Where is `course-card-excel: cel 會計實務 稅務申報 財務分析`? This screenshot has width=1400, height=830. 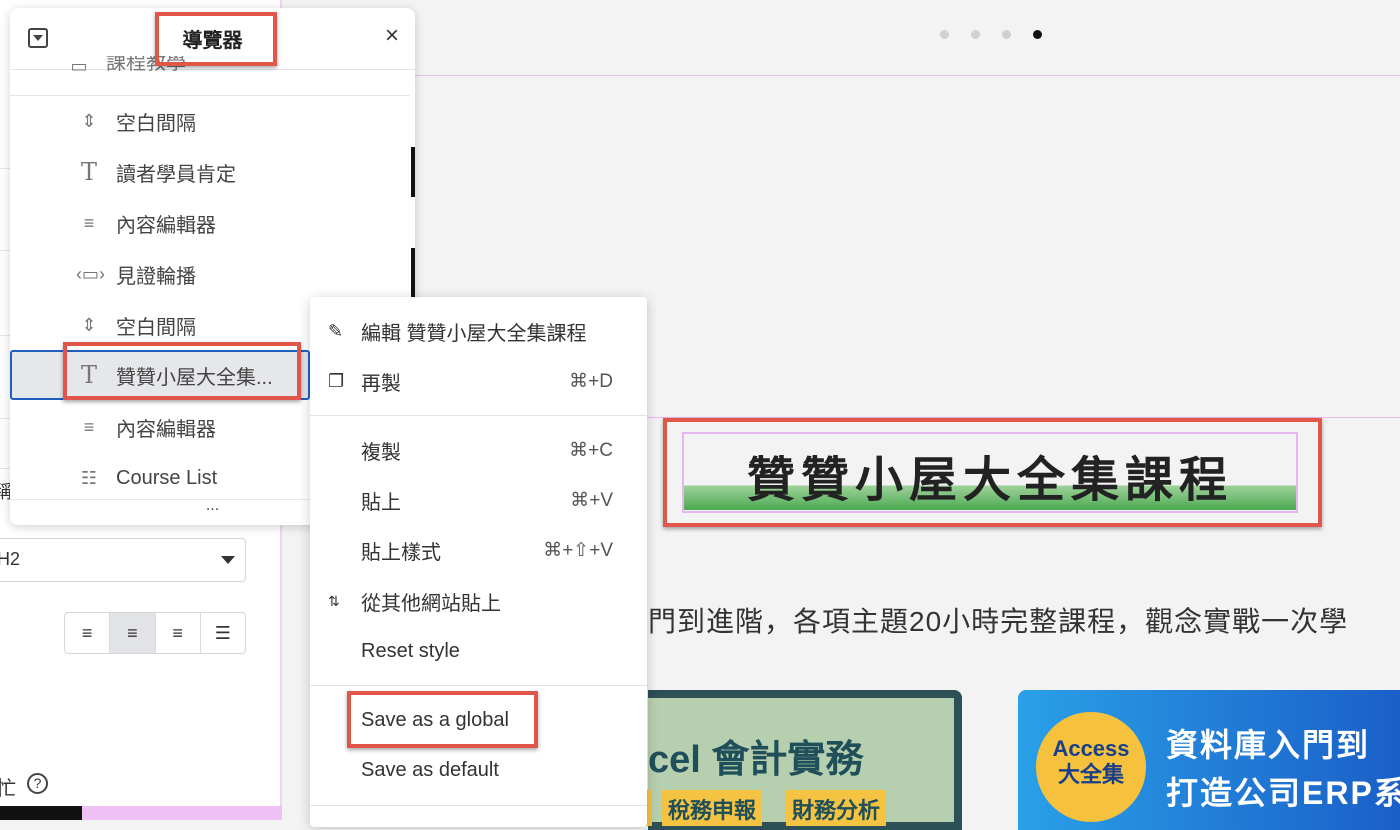 course-card-excel: cel 會計實務 稅務申報 財務分析 is located at coordinates (803, 760).